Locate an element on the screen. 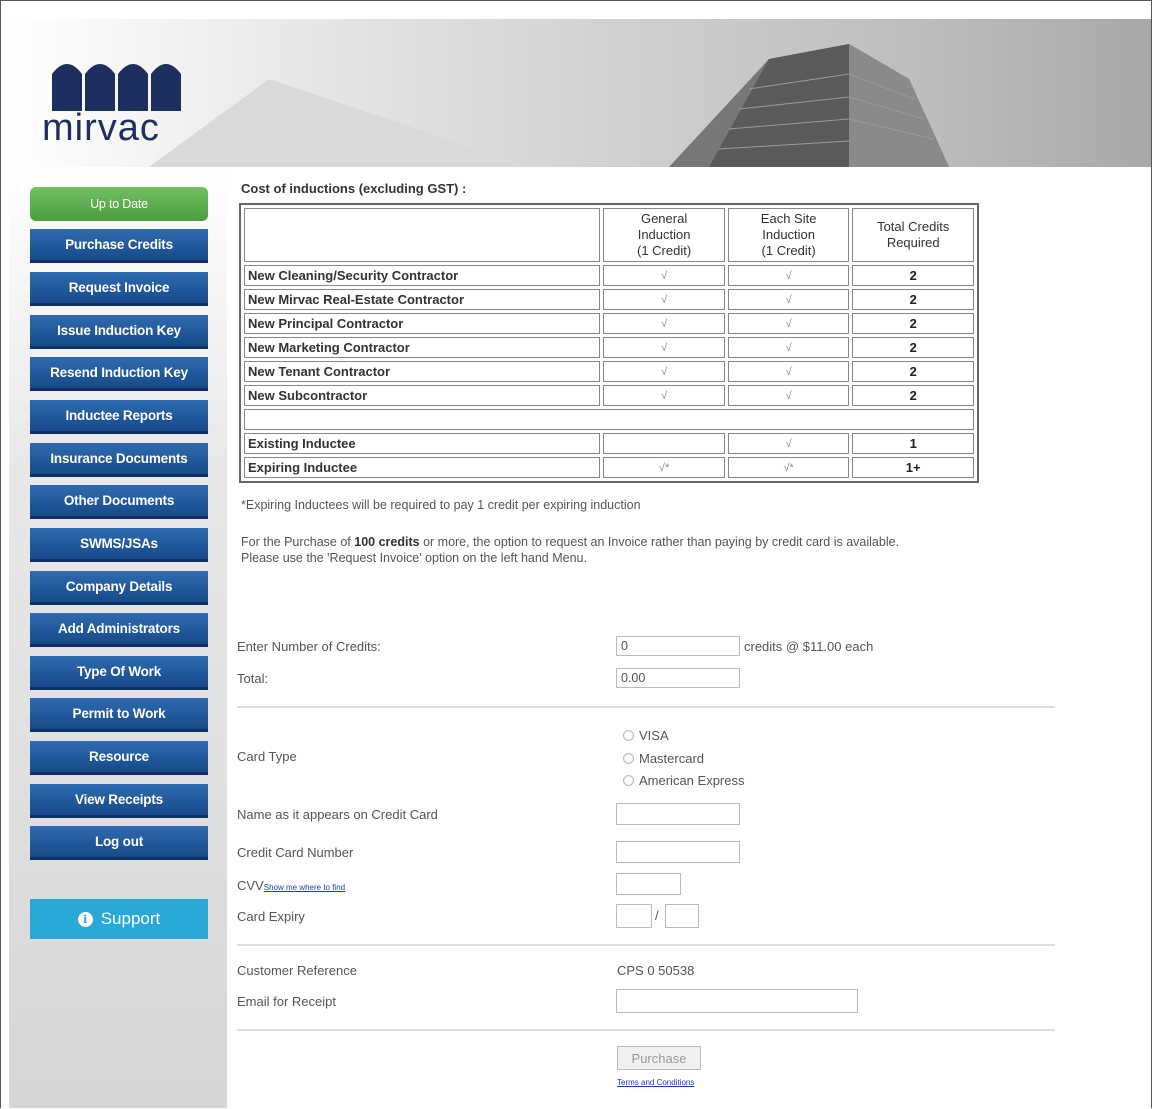 The width and height of the screenshot is (1152, 1109). card-option-label: VISA is located at coordinates (654, 735).